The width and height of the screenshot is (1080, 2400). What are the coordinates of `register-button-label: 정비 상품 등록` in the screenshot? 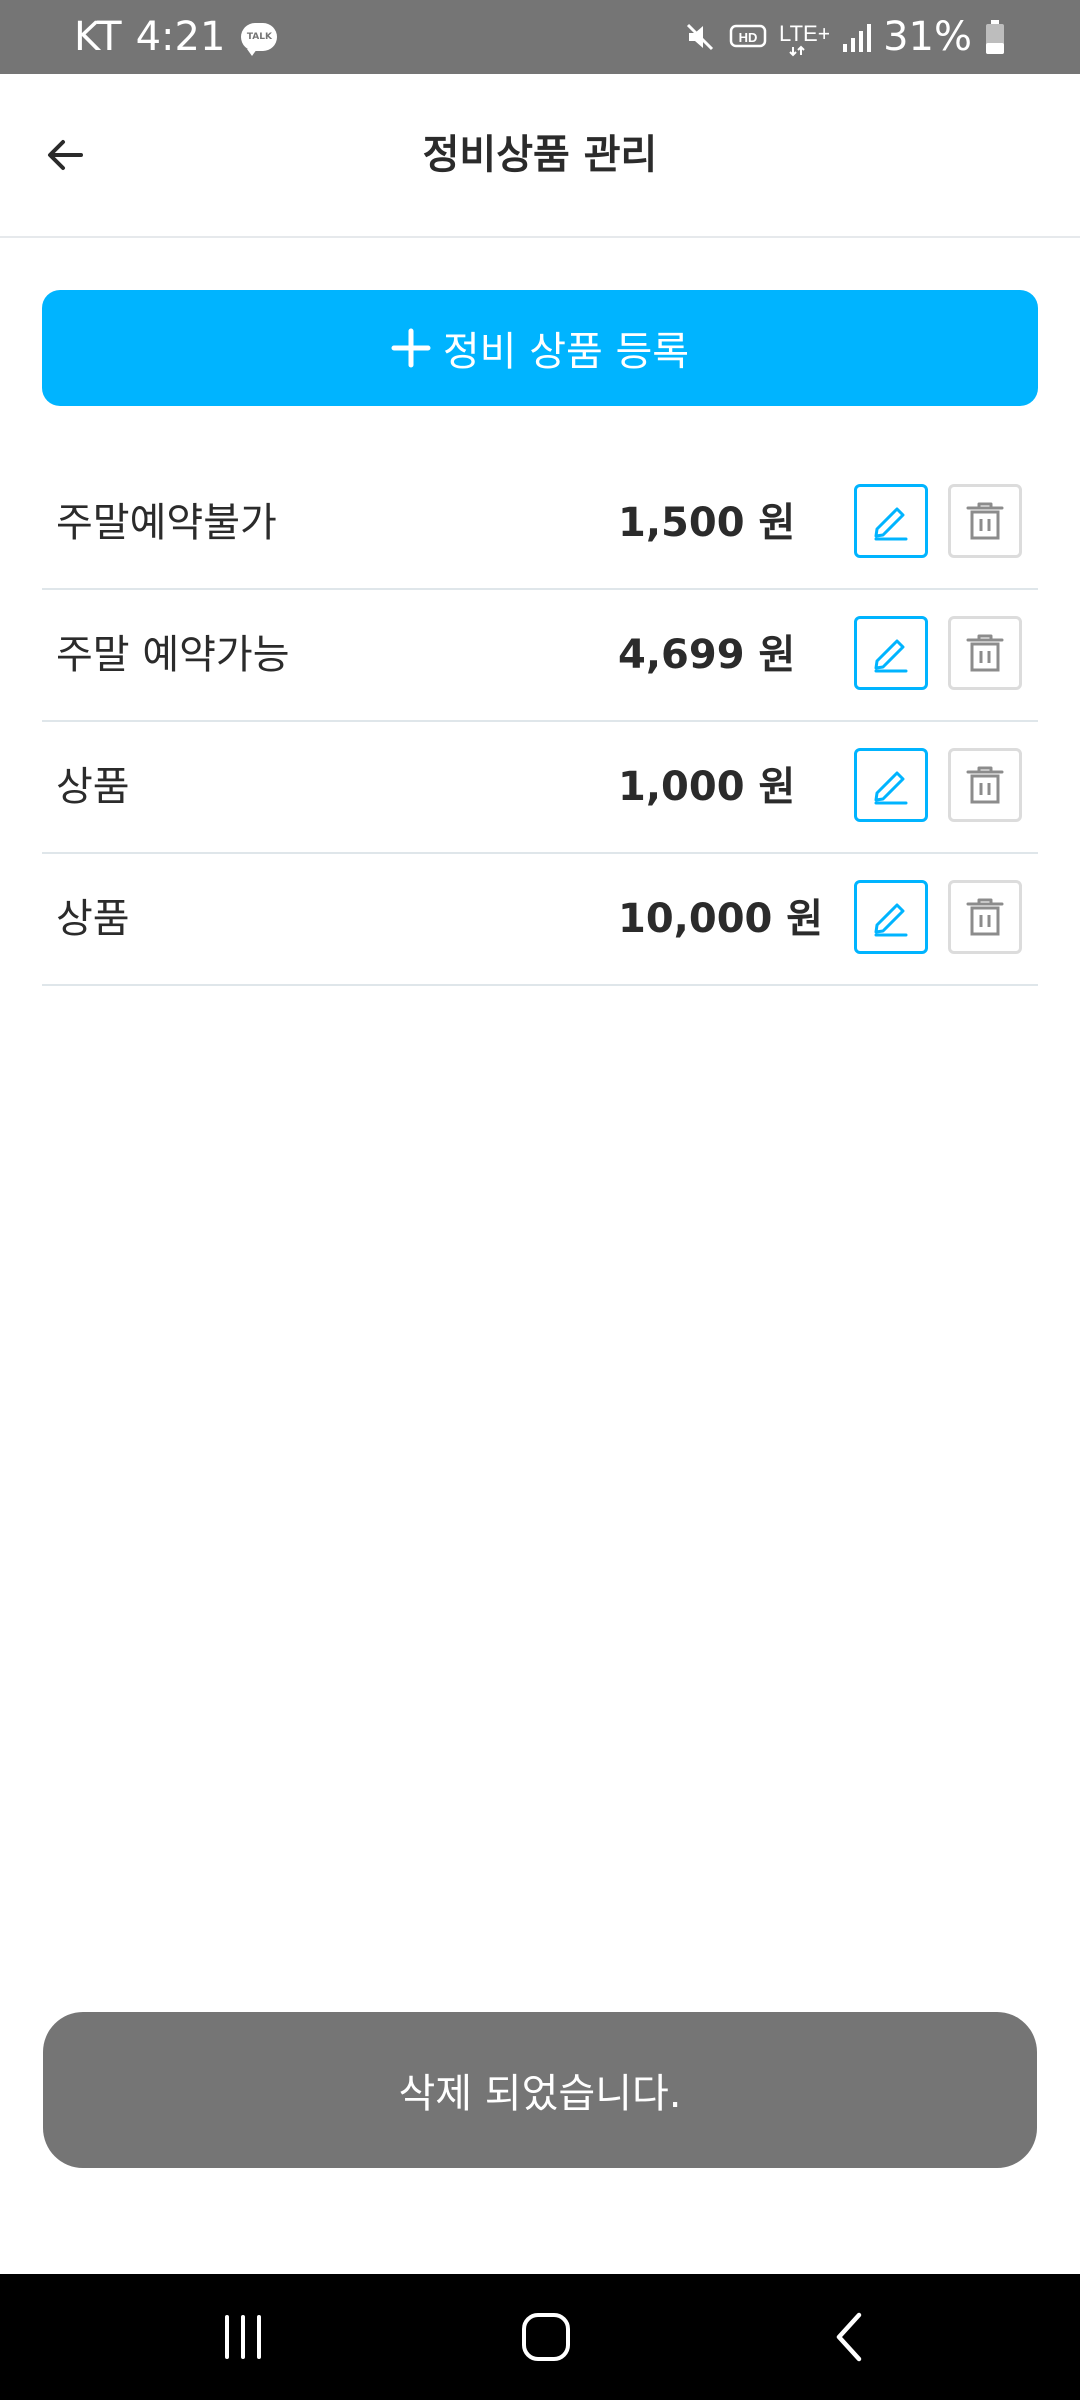 It's located at (566, 352).